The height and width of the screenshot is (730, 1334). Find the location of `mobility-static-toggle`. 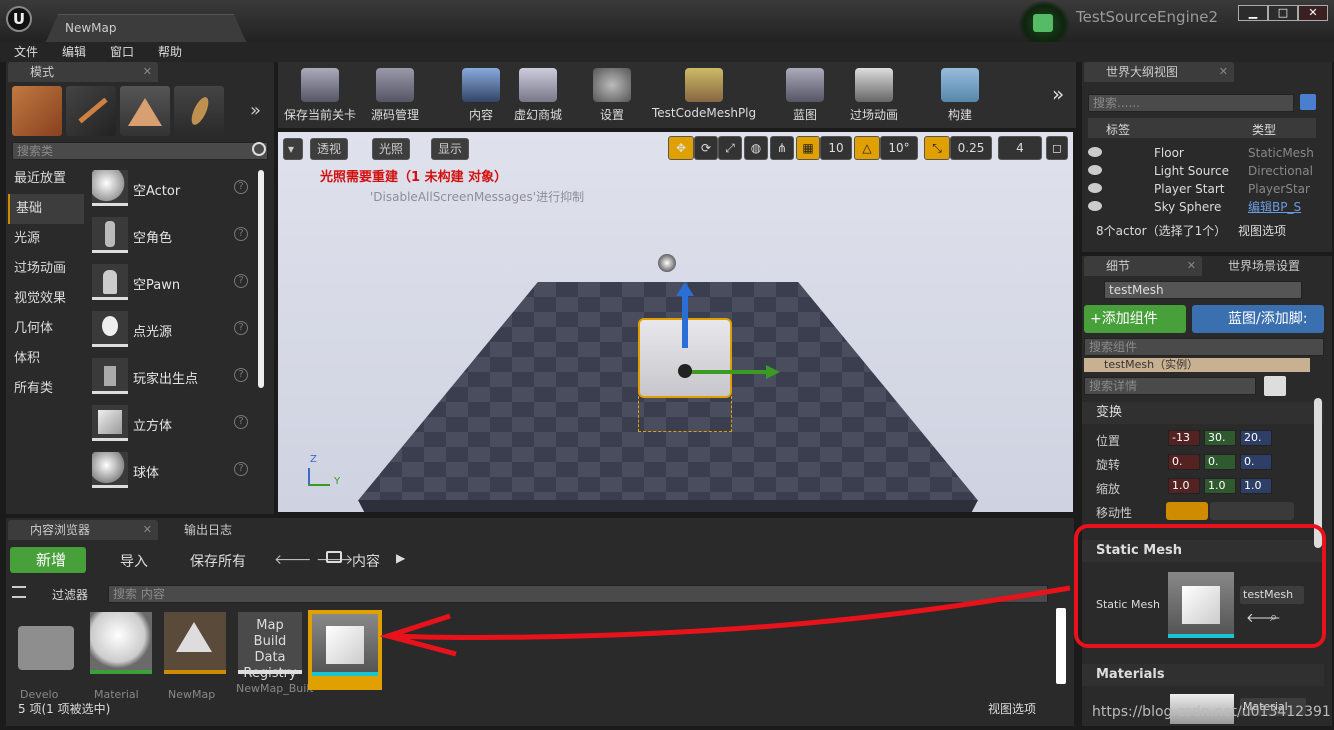

mobility-static-toggle is located at coordinates (1187, 511).